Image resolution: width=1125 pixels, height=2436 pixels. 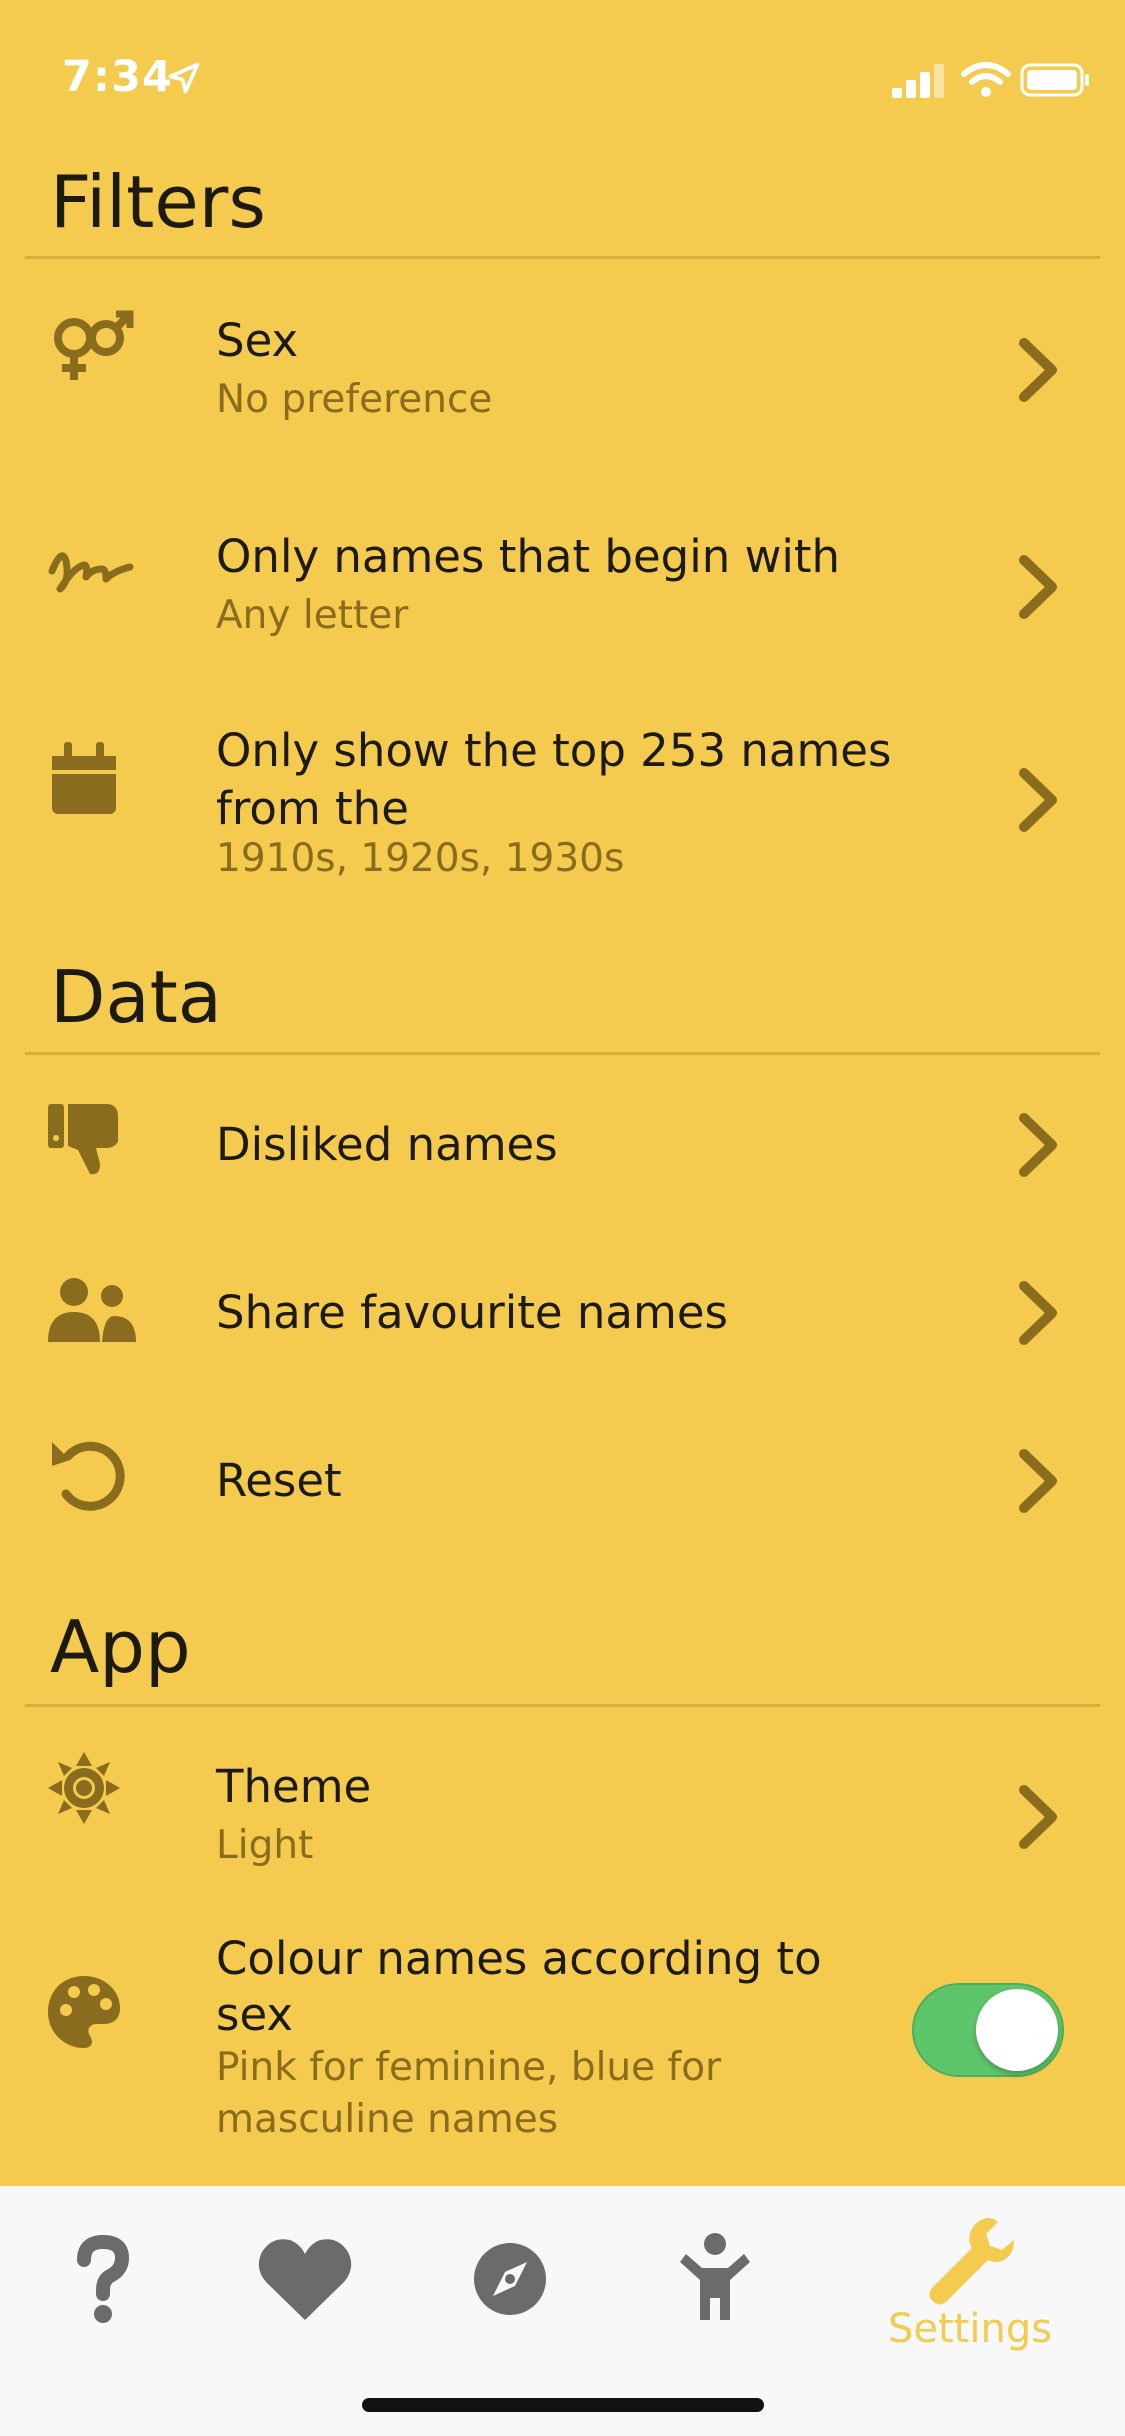 What do you see at coordinates (354, 399) in the screenshot?
I see `row-value: No preference` at bounding box center [354, 399].